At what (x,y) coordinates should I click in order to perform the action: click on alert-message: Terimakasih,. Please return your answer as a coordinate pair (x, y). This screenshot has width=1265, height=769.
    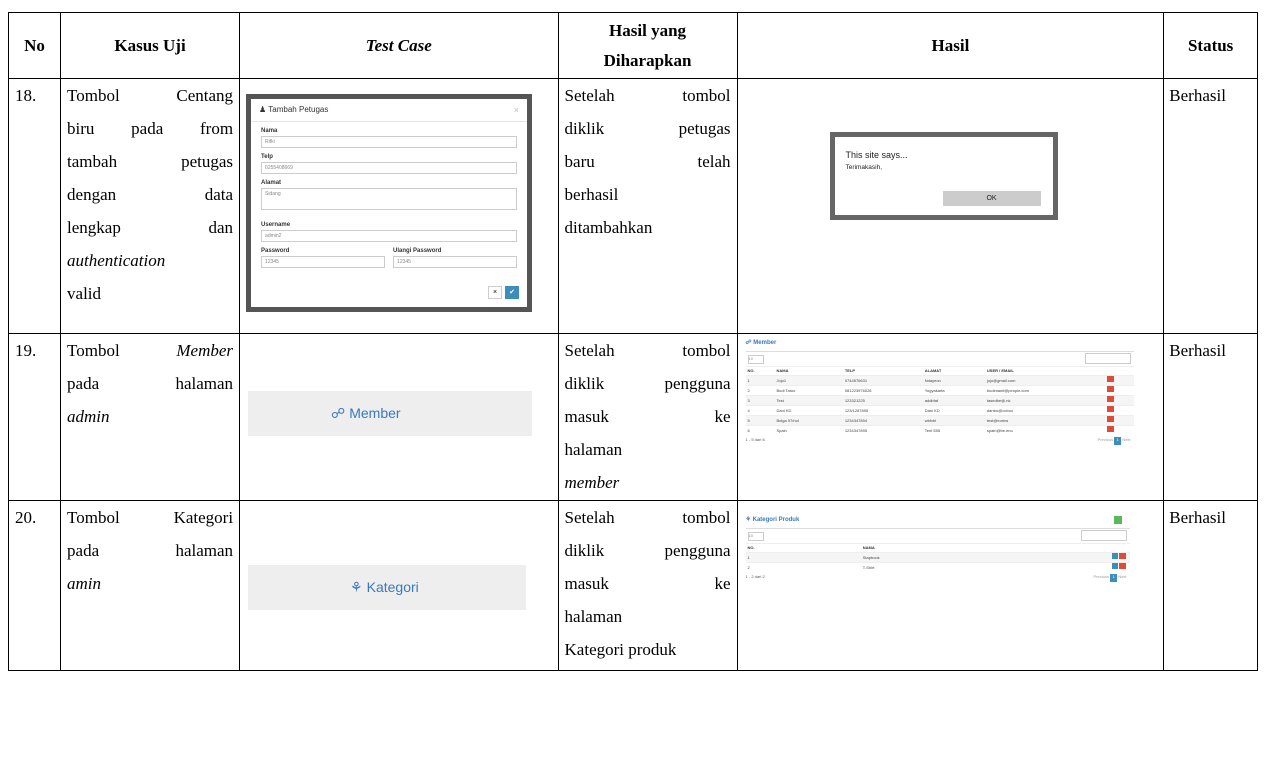
    Looking at the image, I should click on (864, 167).